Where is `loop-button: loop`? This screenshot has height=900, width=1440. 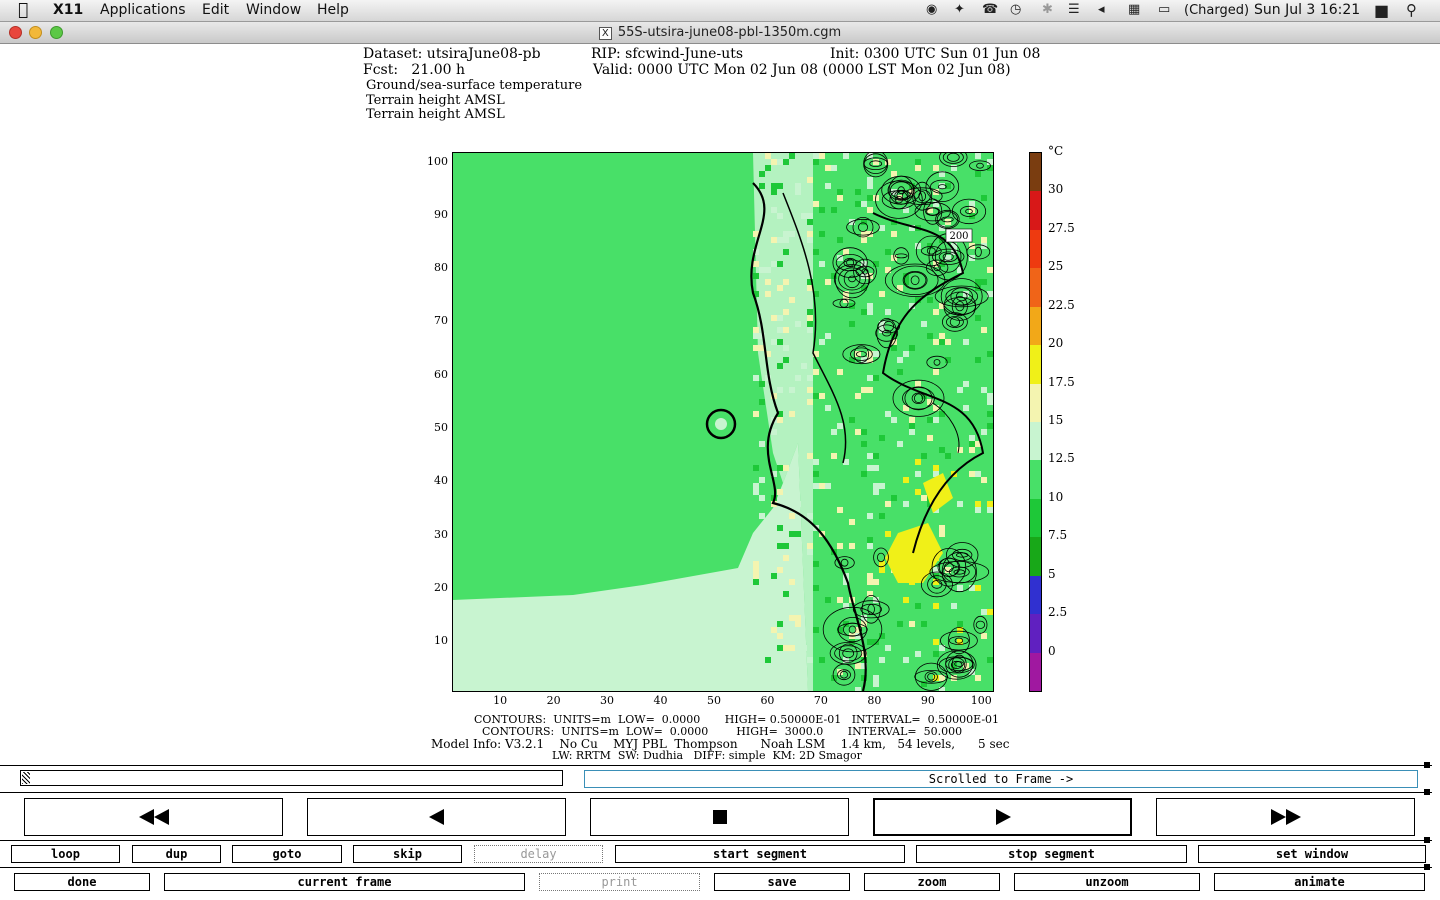
loop-button: loop is located at coordinates (65, 854).